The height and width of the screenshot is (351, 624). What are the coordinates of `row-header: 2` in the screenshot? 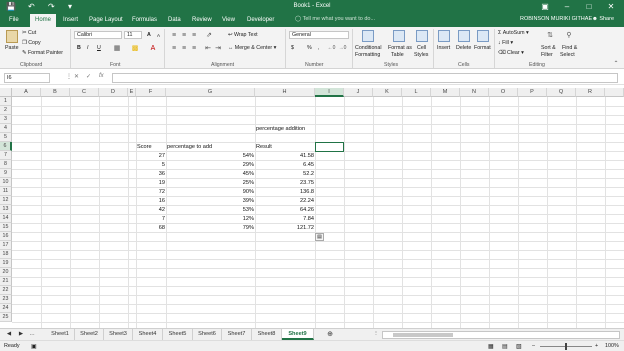 It's located at (6, 110).